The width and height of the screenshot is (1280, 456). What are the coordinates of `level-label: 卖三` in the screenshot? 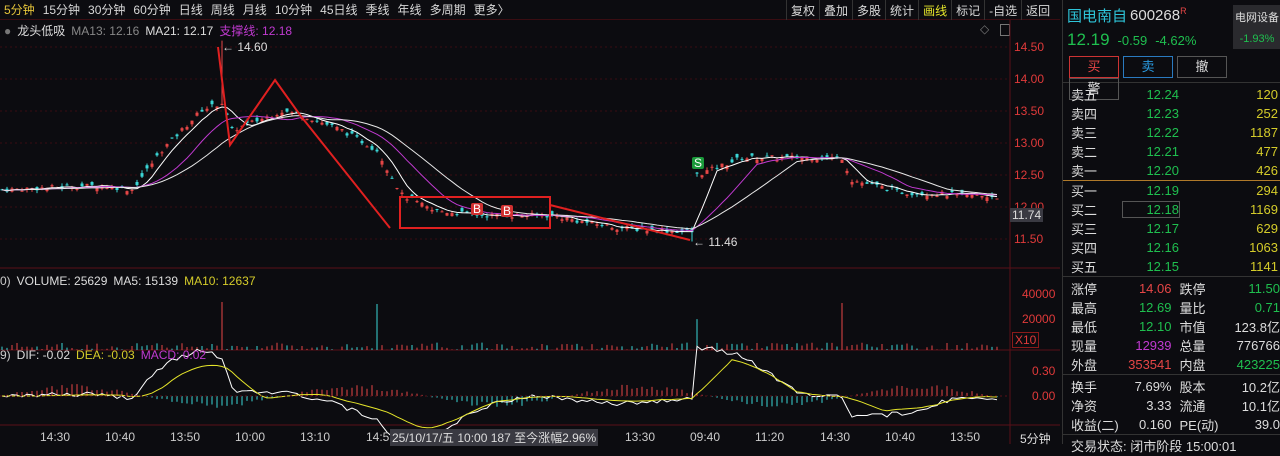 It's located at (1084, 133).